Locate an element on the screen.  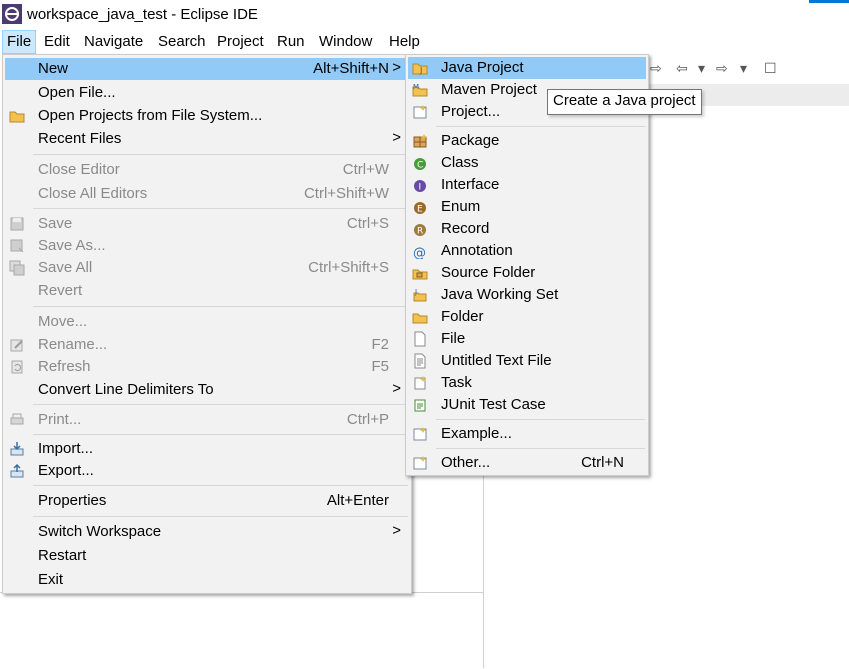
file-menu-rename: Rename... F2 is located at coordinates (207, 345).